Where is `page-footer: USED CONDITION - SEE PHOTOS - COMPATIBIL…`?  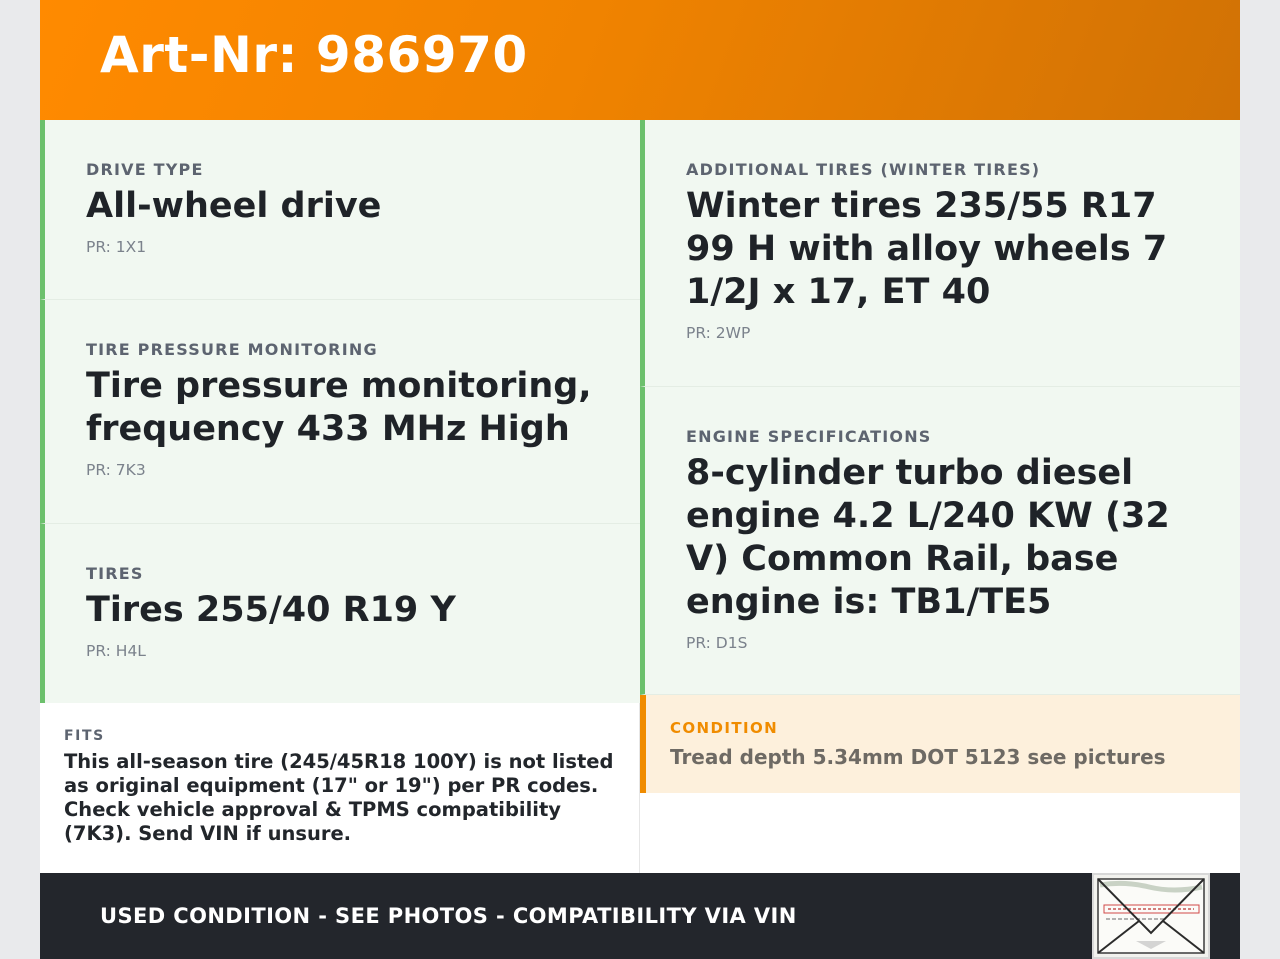 page-footer: USED CONDITION - SEE PHOTOS - COMPATIBIL… is located at coordinates (640, 916).